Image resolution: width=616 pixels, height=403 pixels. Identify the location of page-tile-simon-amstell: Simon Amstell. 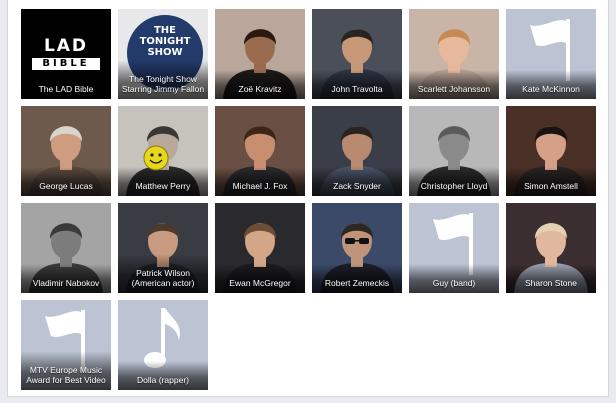
(551, 151).